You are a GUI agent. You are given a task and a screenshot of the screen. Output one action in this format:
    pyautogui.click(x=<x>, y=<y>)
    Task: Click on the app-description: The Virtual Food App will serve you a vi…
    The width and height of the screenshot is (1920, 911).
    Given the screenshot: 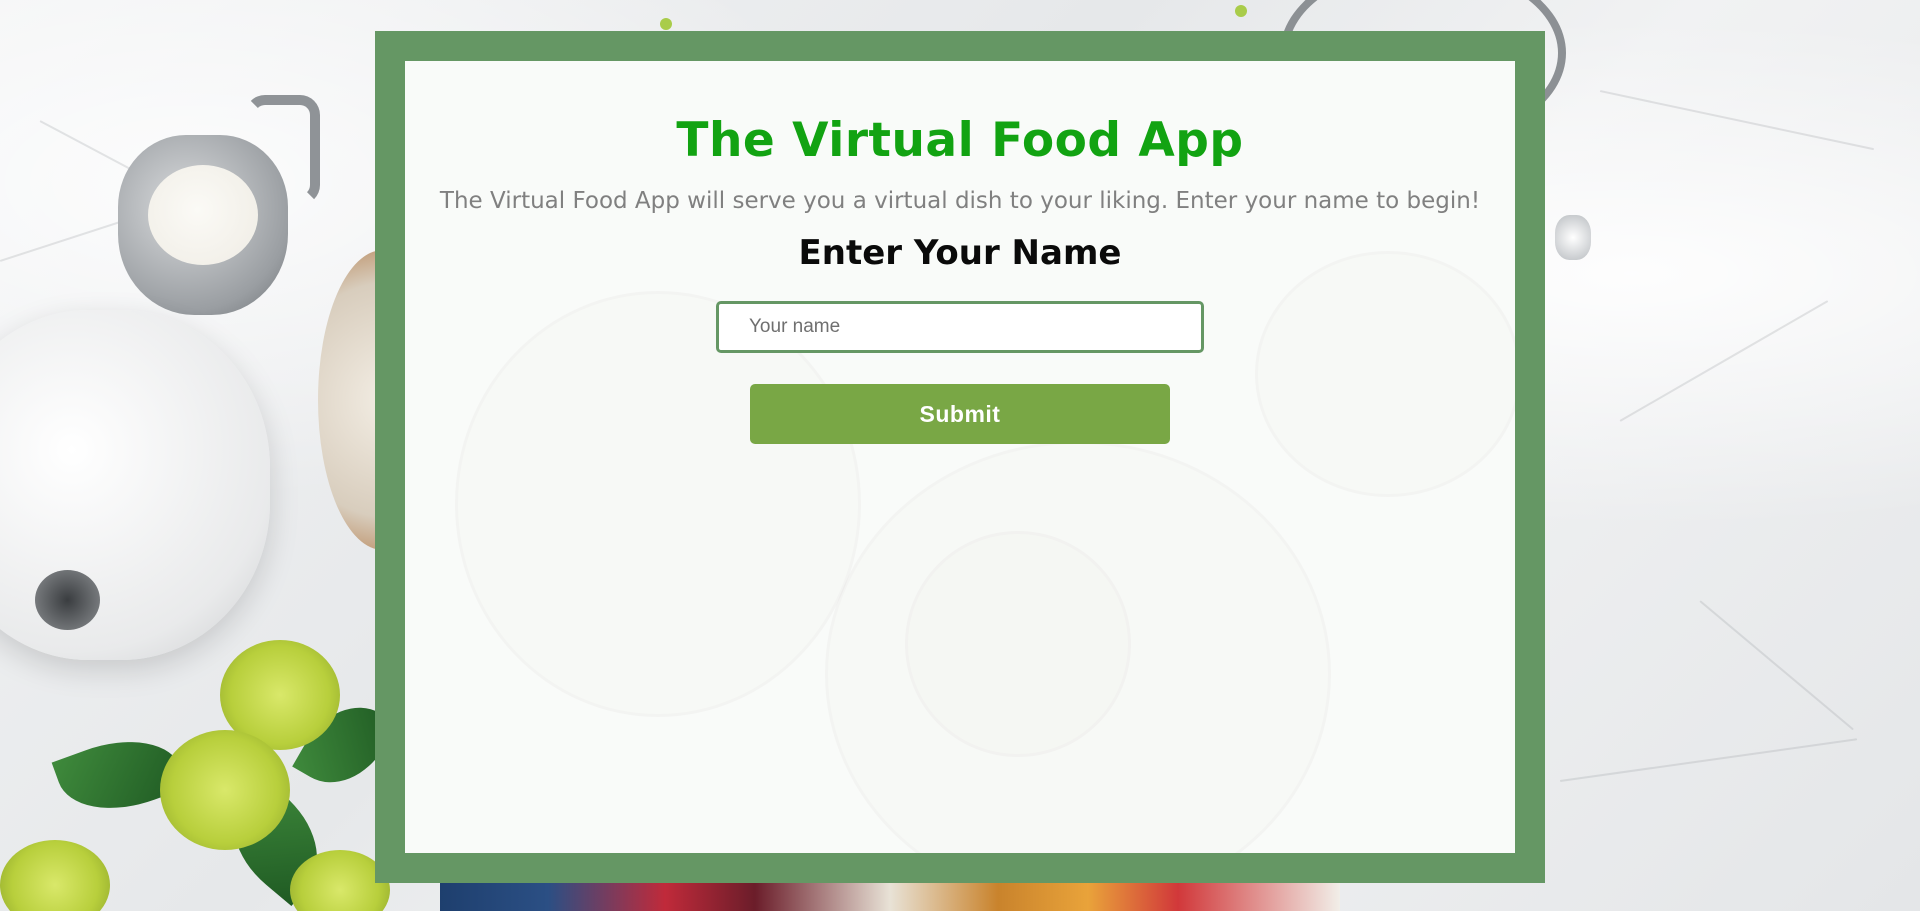 What is the action you would take?
    pyautogui.click(x=960, y=200)
    